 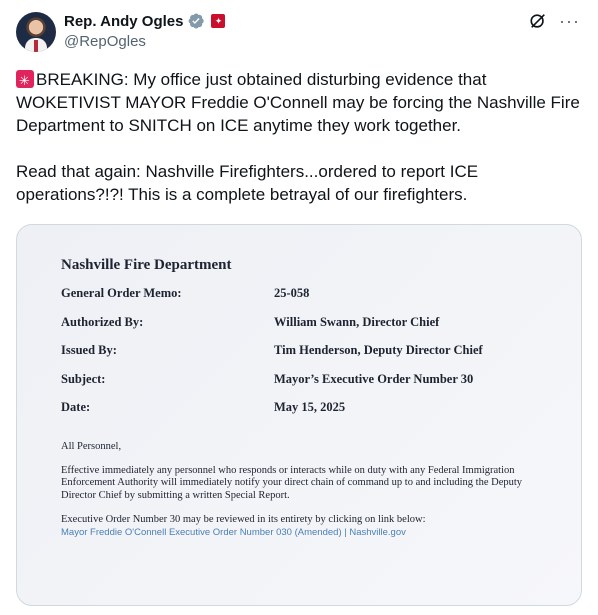 What do you see at coordinates (91, 446) in the screenshot?
I see `memo-salutation: All Personnel,` at bounding box center [91, 446].